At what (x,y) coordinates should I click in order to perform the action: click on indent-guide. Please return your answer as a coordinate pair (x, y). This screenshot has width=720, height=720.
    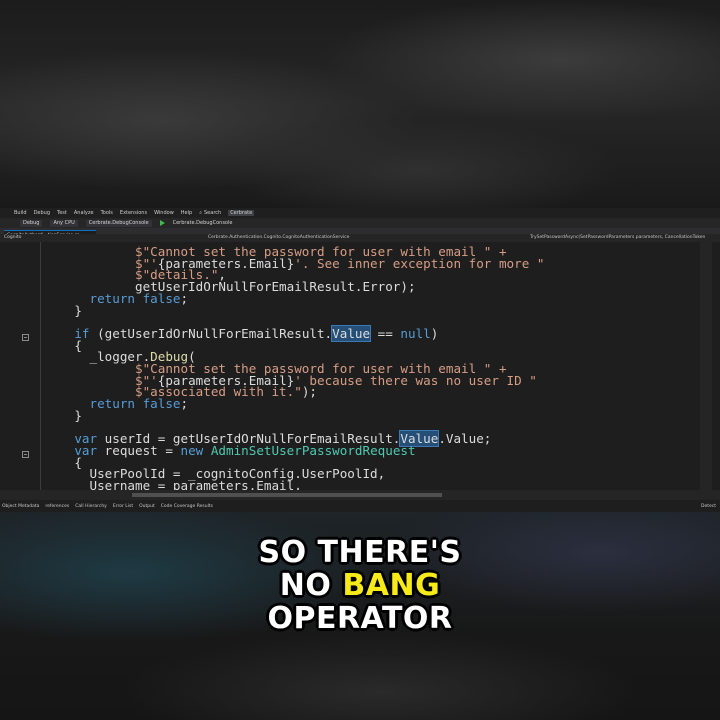
    Looking at the image, I should click on (40, 366).